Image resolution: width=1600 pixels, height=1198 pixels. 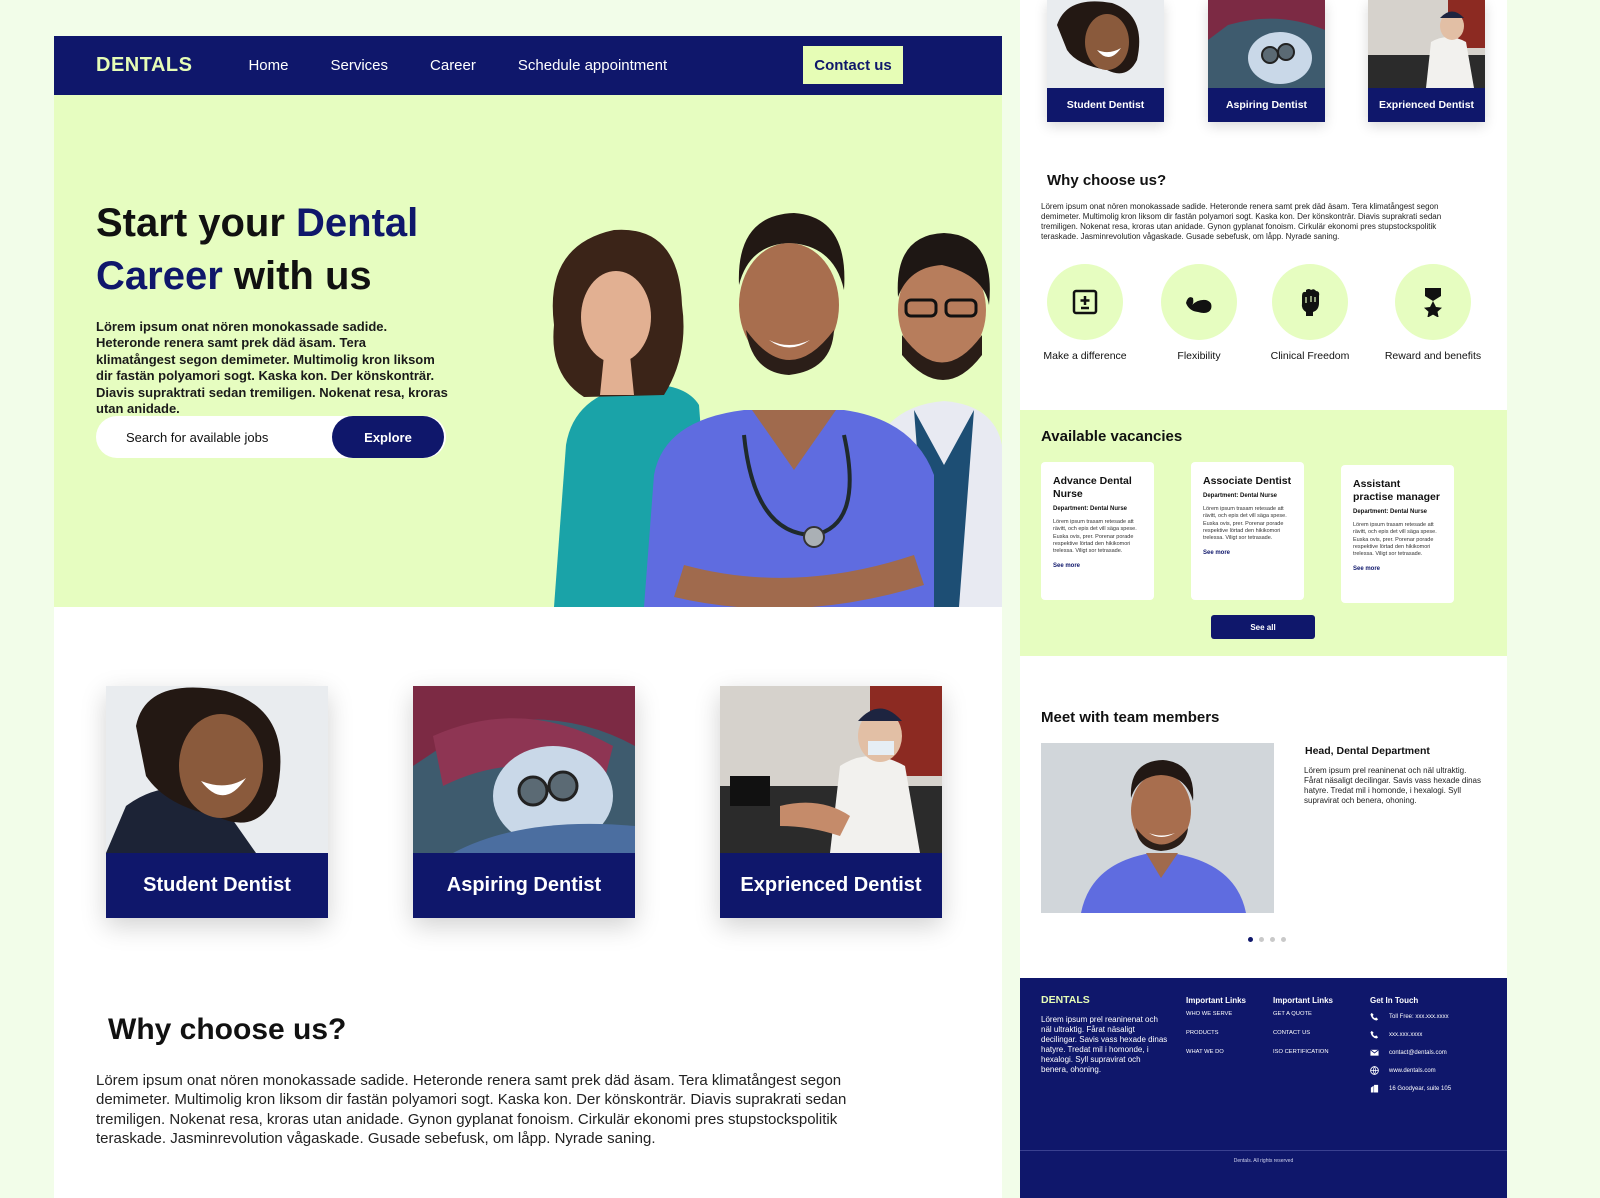 What do you see at coordinates (1105, 61) in the screenshot?
I see `mini-role-card-student-dentist: Student Dentist` at bounding box center [1105, 61].